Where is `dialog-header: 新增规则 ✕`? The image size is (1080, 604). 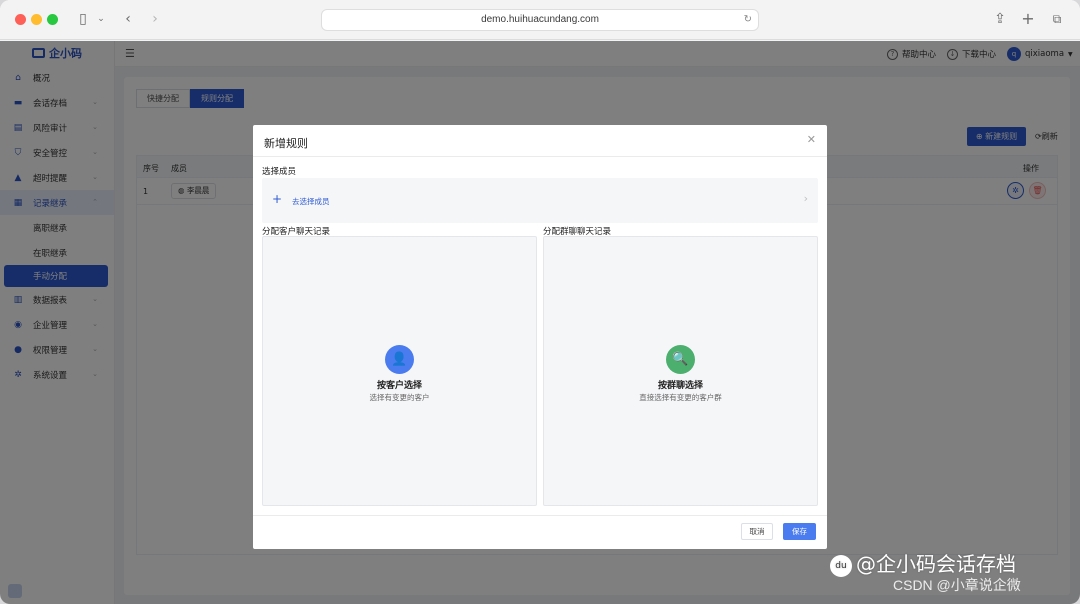 dialog-header: 新增规则 ✕ is located at coordinates (540, 141).